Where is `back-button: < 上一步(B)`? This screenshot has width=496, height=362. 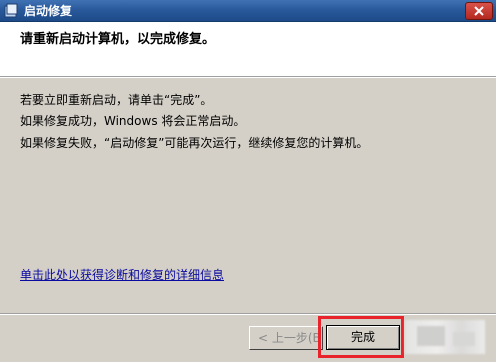 back-button: < 上一步(B) is located at coordinates (286, 338).